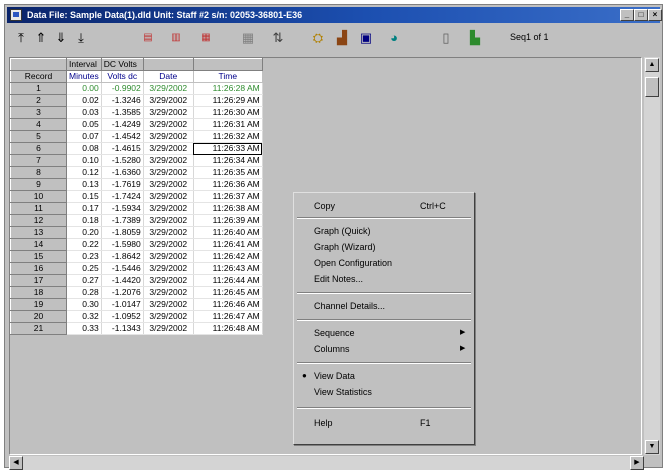 This screenshot has height=471, width=666. I want to click on record-number-cell: 20, so click(38, 316).